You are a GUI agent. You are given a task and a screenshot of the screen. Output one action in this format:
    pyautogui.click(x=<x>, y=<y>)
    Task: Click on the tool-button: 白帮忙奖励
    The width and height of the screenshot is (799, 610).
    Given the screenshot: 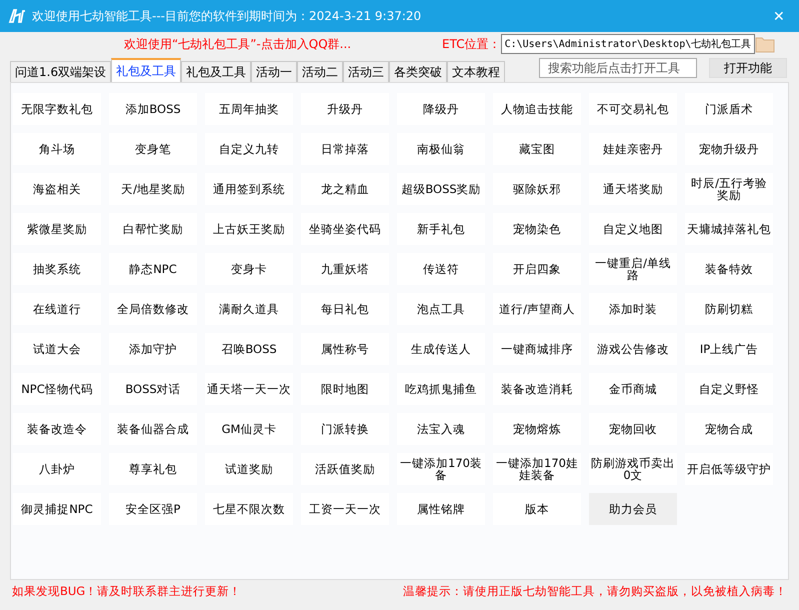 What is the action you would take?
    pyautogui.click(x=153, y=229)
    